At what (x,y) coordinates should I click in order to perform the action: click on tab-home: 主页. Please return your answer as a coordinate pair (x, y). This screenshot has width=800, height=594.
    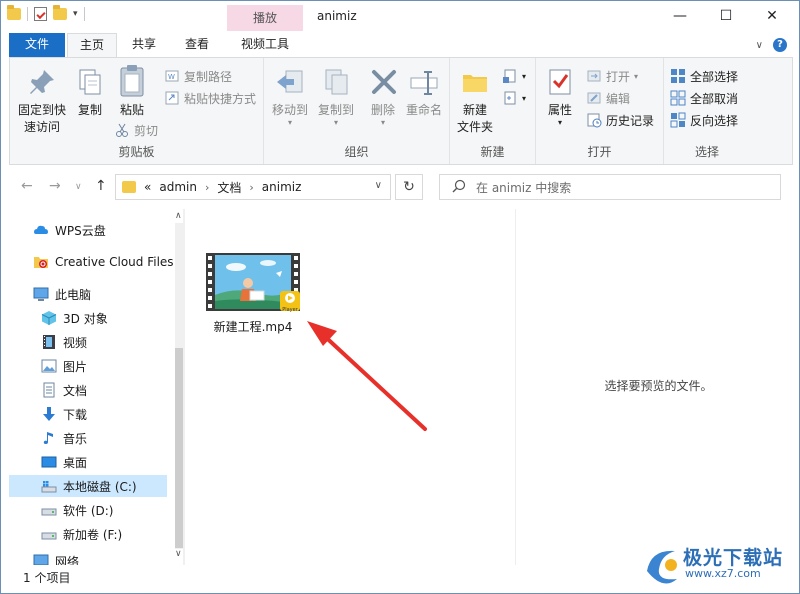
    Looking at the image, I should click on (92, 45).